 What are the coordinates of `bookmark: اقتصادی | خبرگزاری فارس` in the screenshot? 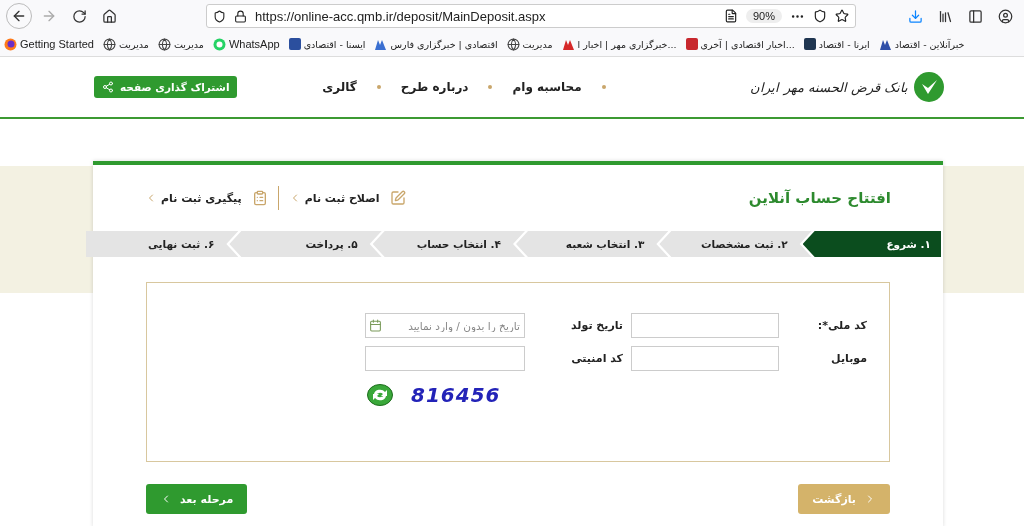 It's located at (436, 44).